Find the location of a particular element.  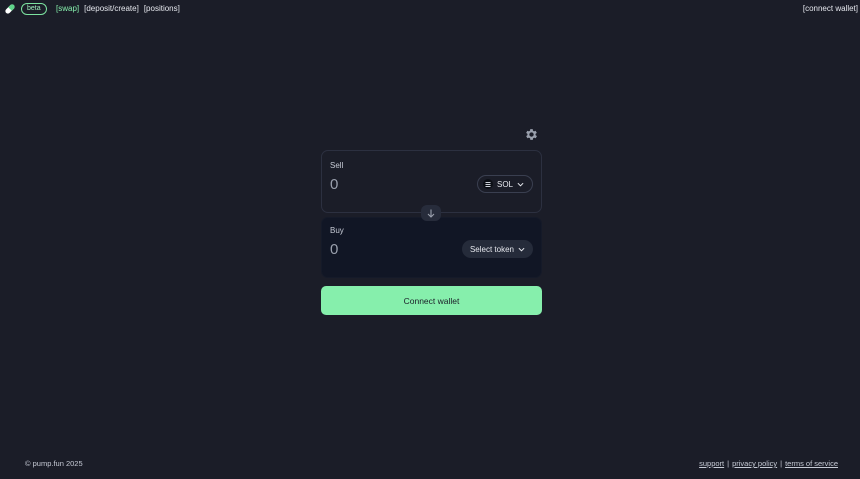

flip-direction-button is located at coordinates (431, 213).